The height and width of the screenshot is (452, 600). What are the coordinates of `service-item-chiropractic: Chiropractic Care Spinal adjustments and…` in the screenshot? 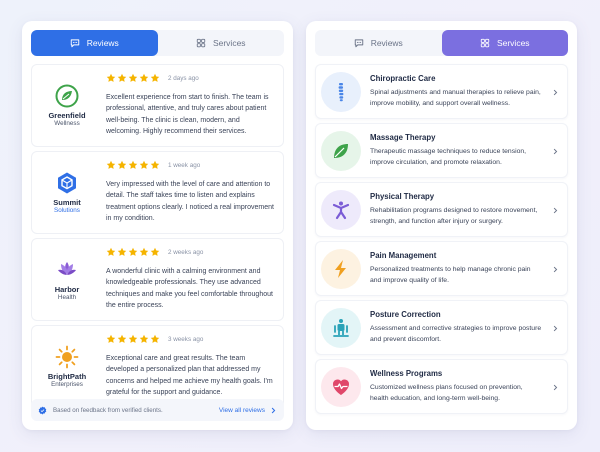 It's located at (441, 91).